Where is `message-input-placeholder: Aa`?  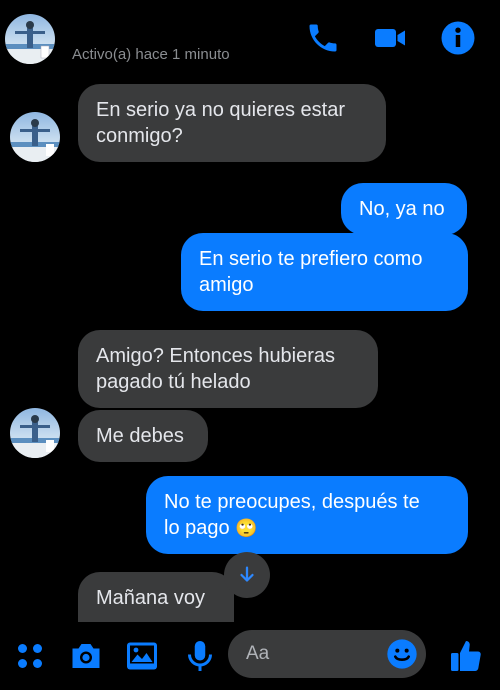 message-input-placeholder: Aa is located at coordinates (258, 653).